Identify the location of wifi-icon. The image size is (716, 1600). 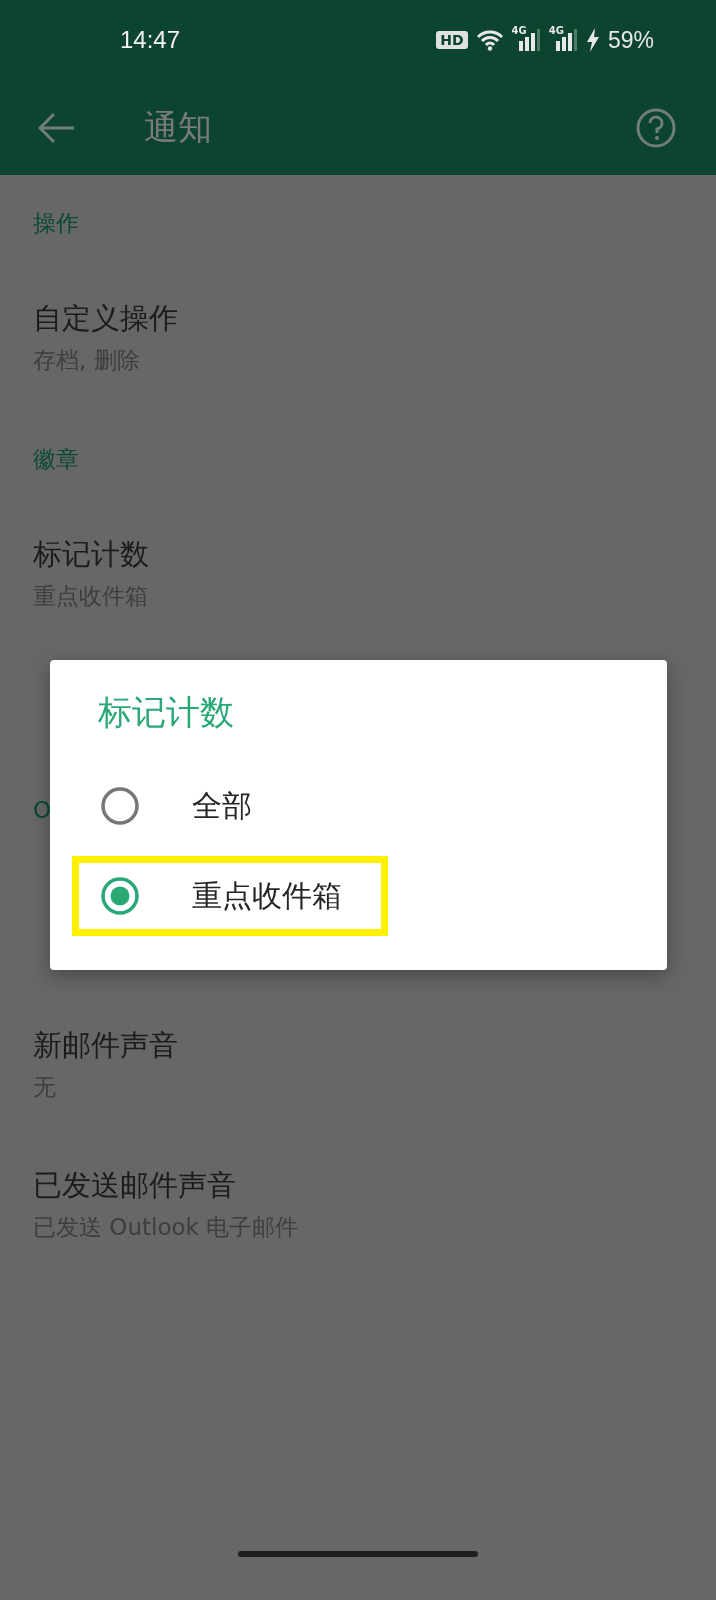
(489, 40).